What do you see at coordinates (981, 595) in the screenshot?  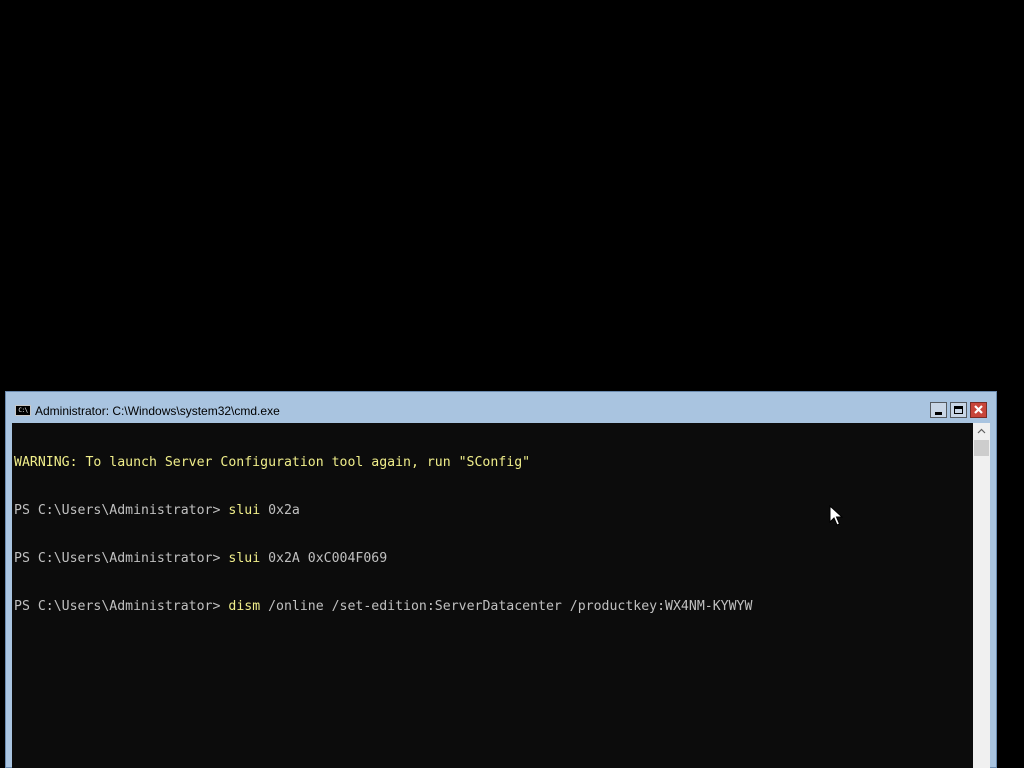 I see `vertical-scrollbar` at bounding box center [981, 595].